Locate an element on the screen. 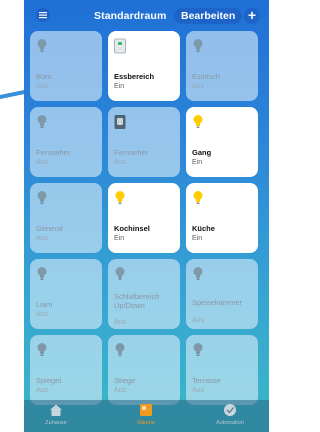  list-button is located at coordinates (43, 15).